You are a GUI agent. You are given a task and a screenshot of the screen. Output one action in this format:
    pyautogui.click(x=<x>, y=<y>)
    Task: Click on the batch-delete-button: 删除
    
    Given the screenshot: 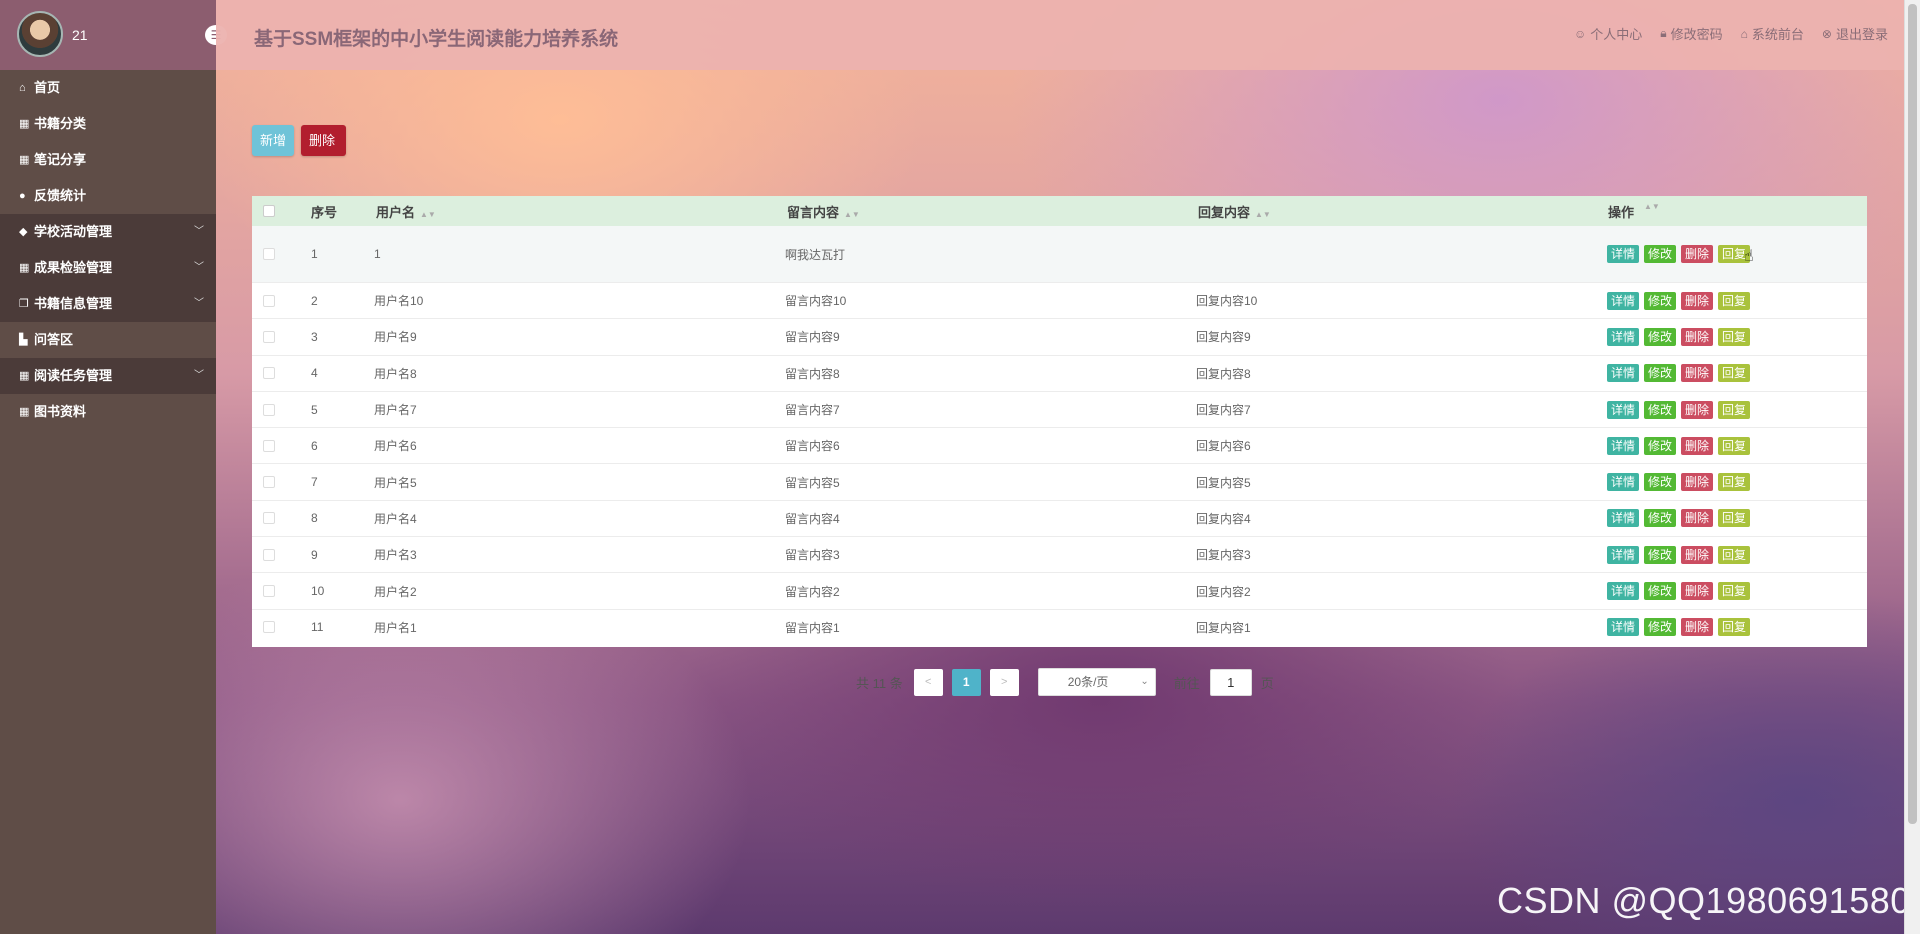 What is the action you would take?
    pyautogui.click(x=323, y=140)
    